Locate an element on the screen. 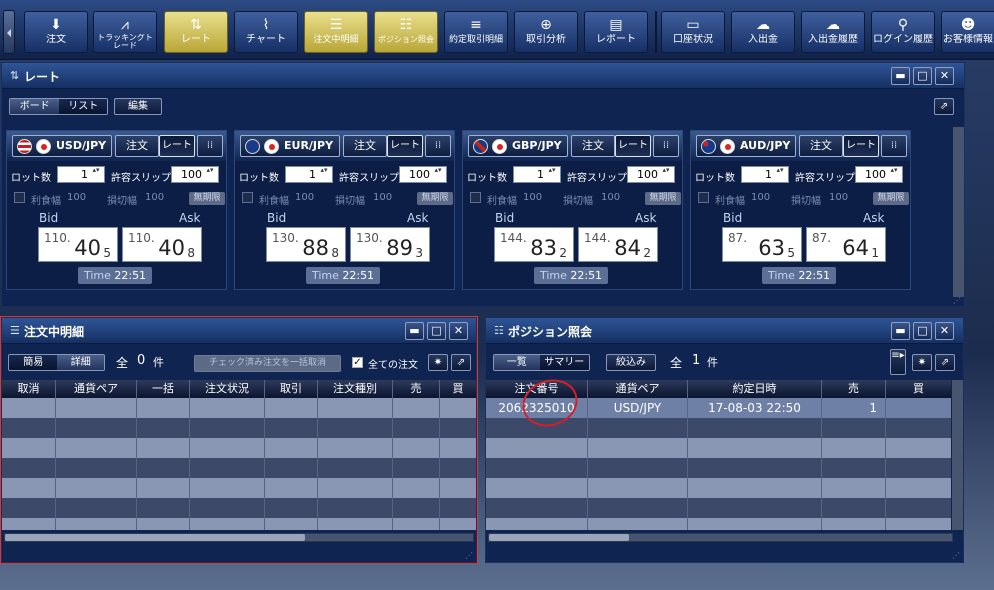 This screenshot has width=994, height=590. execution-details-button: ≡ 約定取引明細 is located at coordinates (476, 32).